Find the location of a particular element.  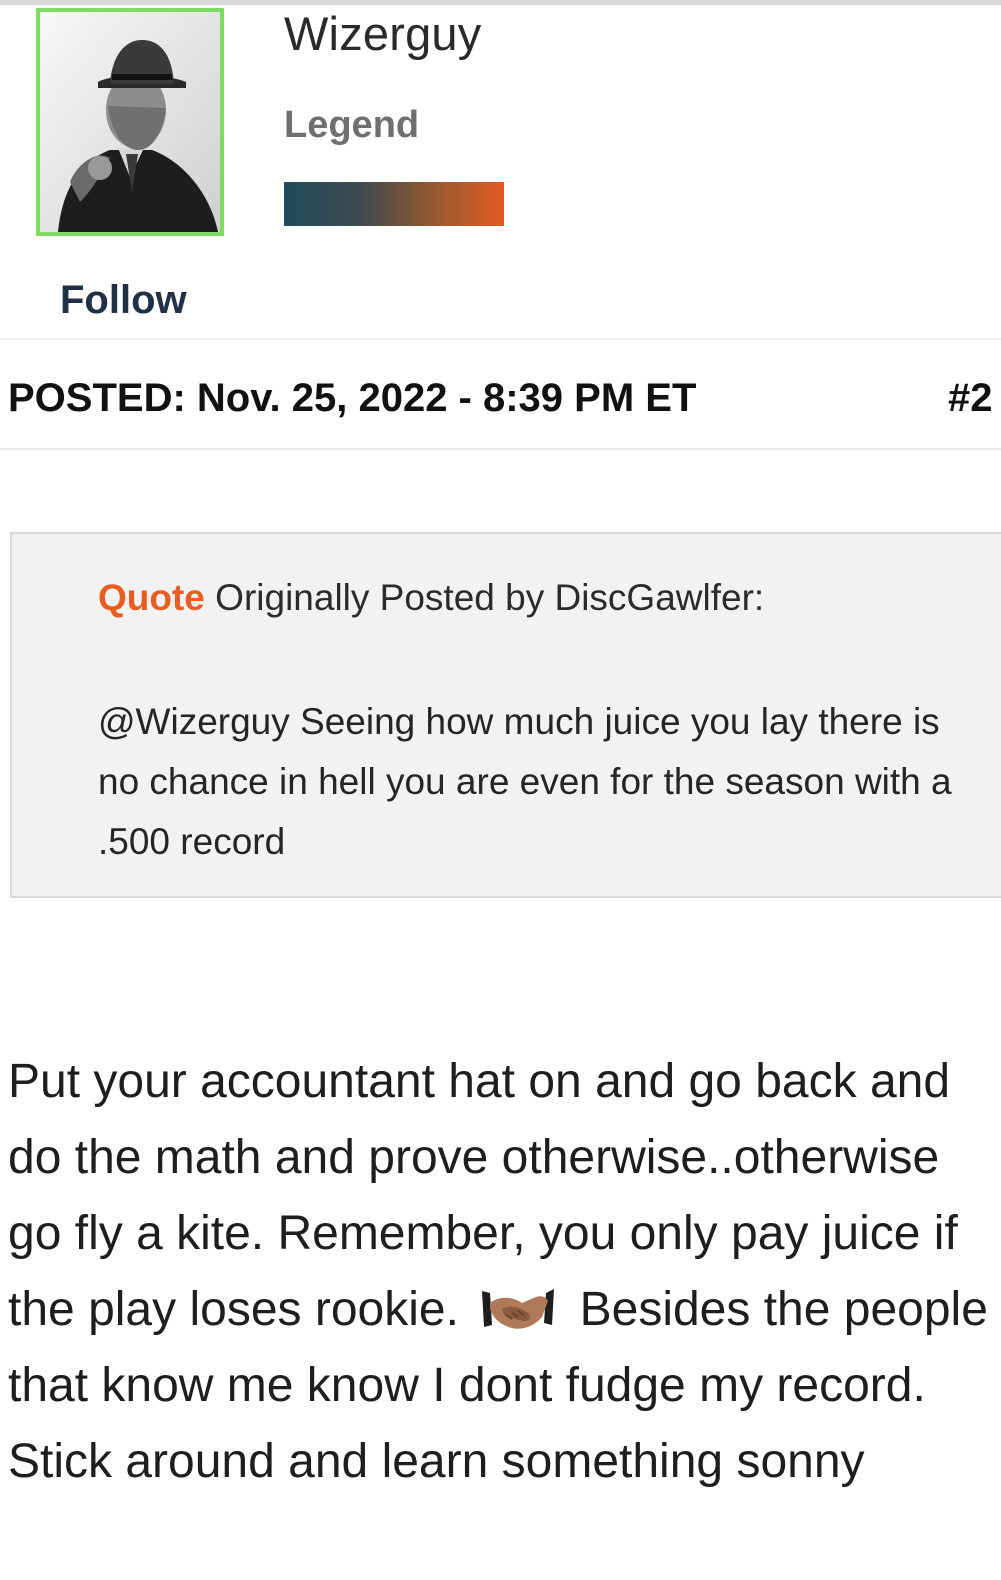

top-divider is located at coordinates (500, 2).